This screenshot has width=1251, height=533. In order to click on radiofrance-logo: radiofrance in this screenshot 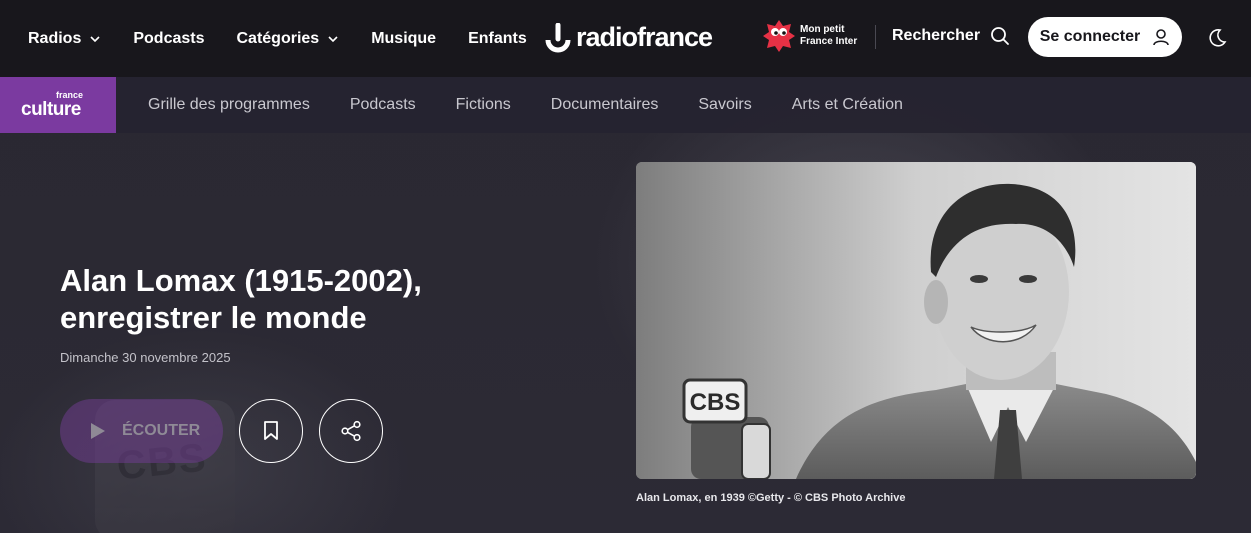, I will do `click(628, 37)`.